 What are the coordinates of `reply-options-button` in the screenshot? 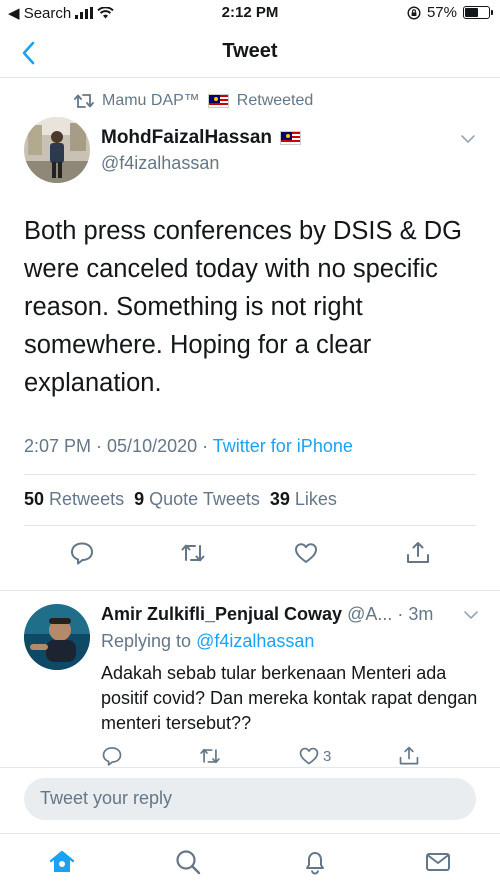 It's located at (471, 615).